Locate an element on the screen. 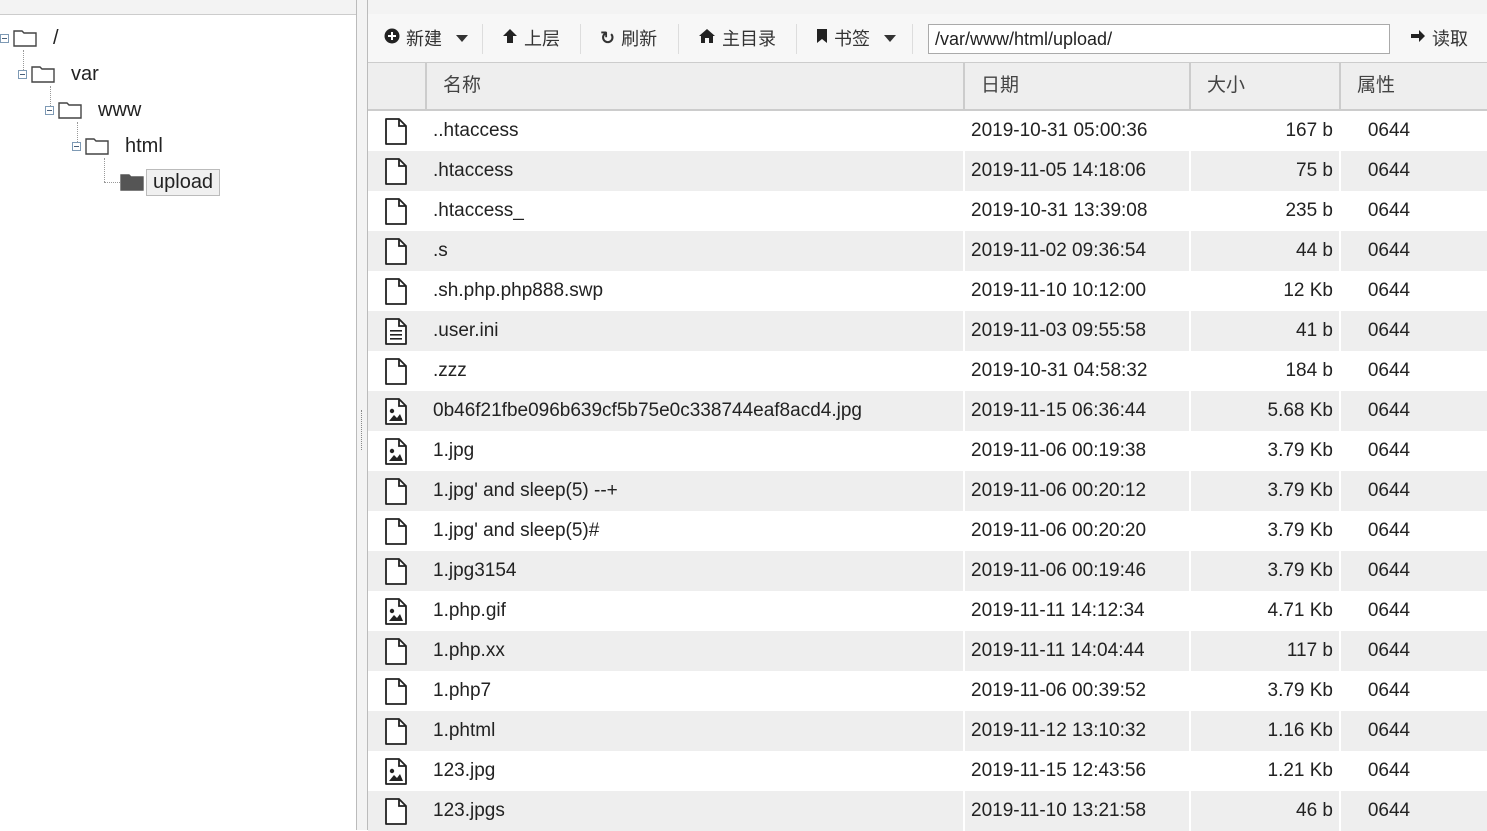 This screenshot has height=831, width=1487. up-level-button: 上层 is located at coordinates (531, 38).